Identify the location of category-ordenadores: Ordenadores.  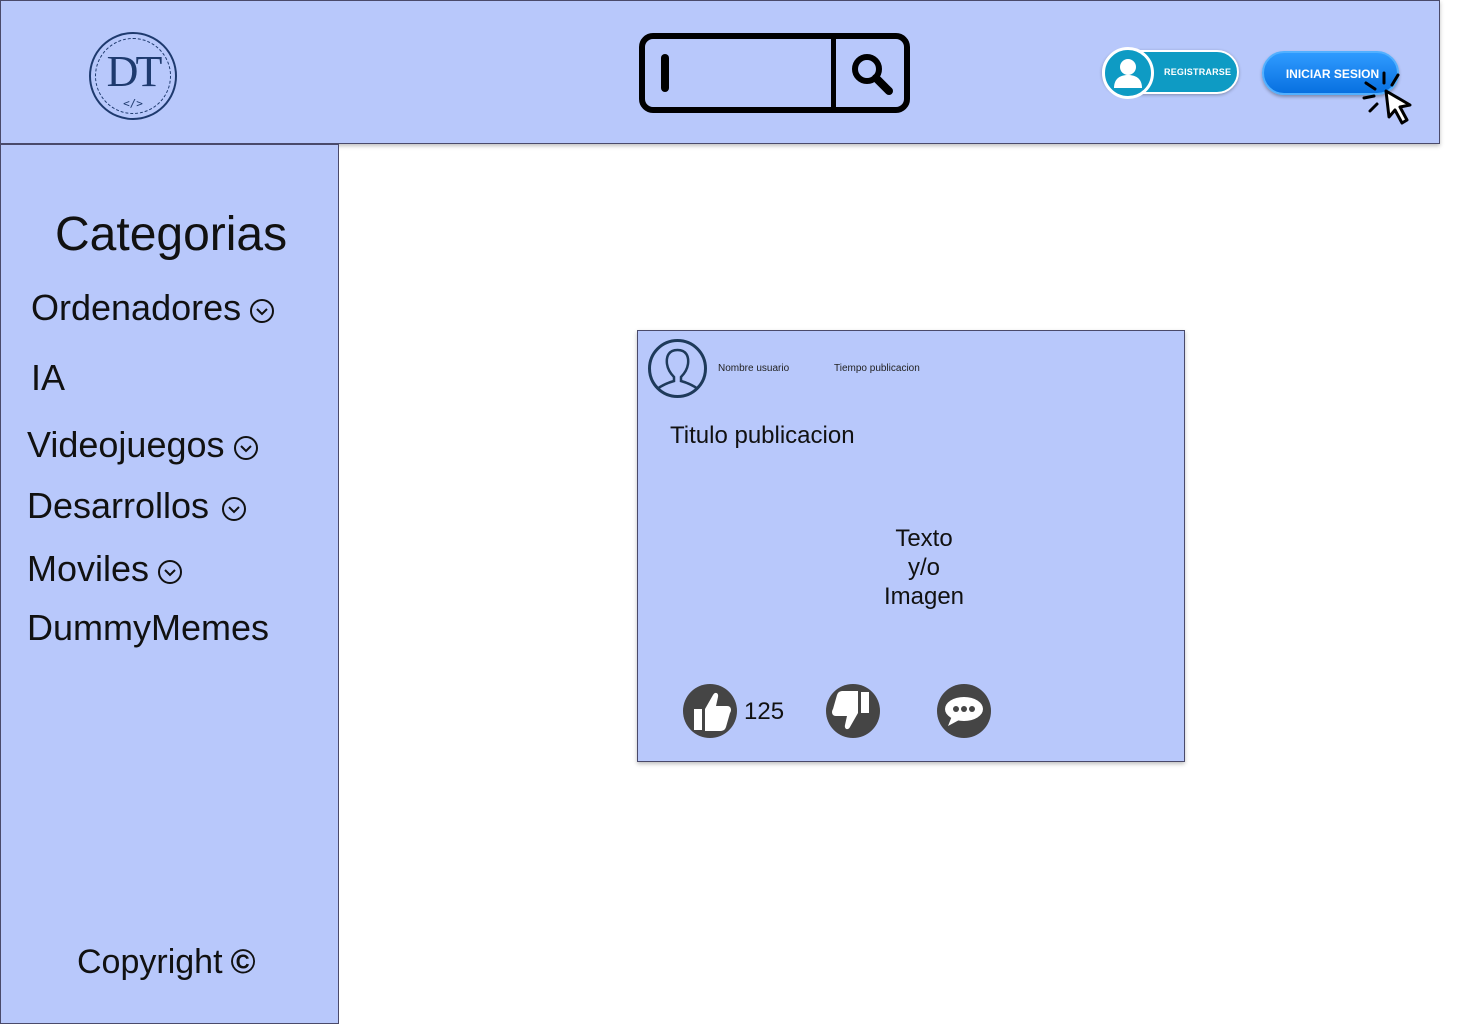
(153, 308).